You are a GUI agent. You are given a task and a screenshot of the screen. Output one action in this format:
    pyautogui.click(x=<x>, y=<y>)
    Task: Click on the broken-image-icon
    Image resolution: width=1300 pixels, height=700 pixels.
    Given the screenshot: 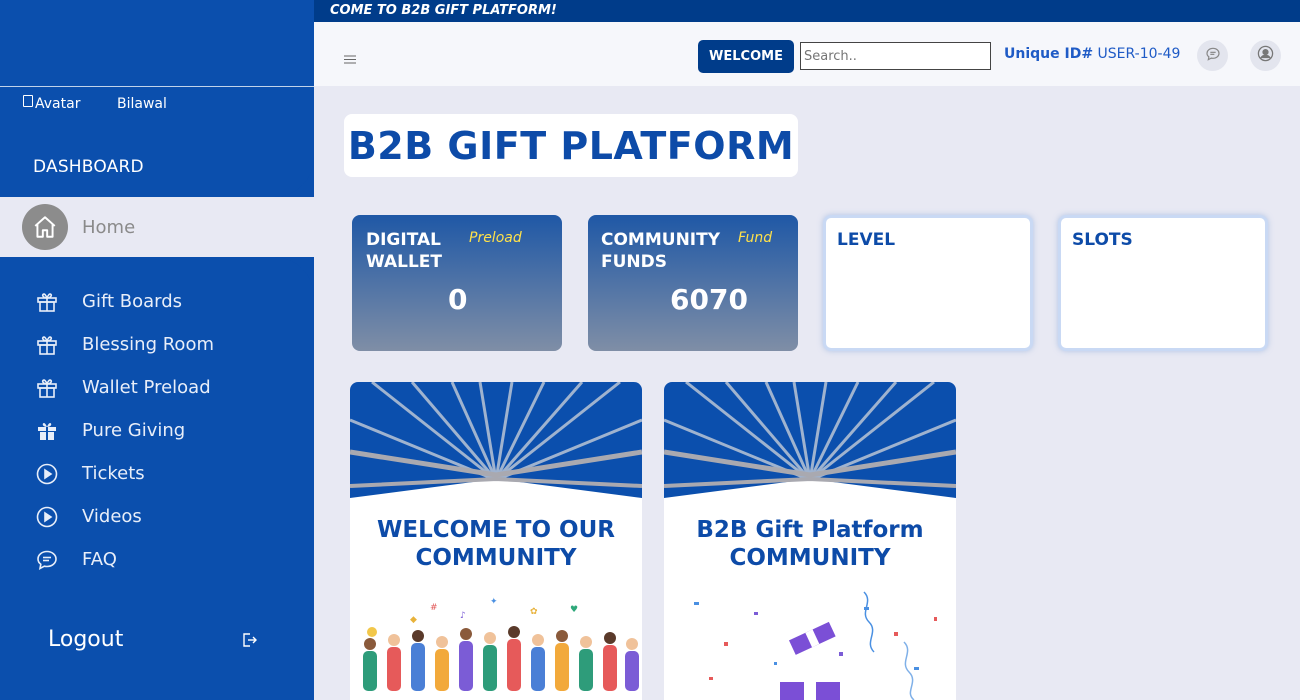 What is the action you would take?
    pyautogui.click(x=28, y=101)
    